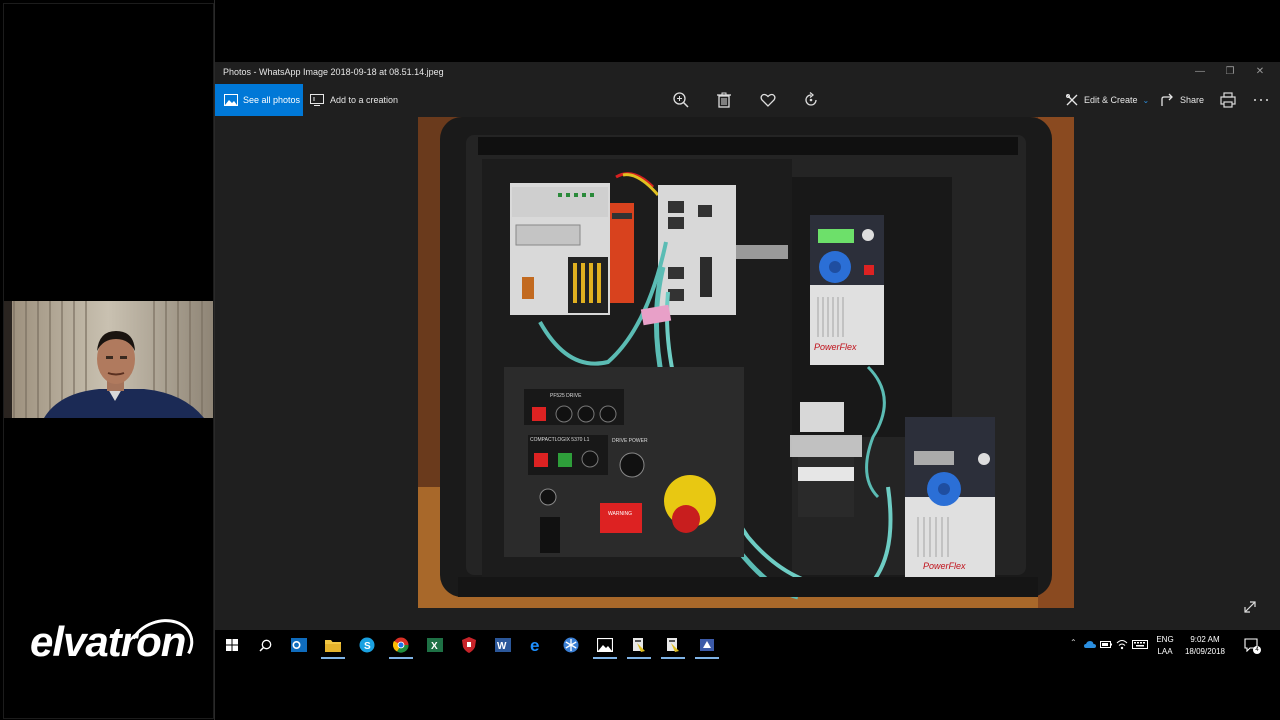 This screenshot has width=1280, height=720. Describe the element at coordinates (231, 100) in the screenshot. I see `photos-icon` at that location.